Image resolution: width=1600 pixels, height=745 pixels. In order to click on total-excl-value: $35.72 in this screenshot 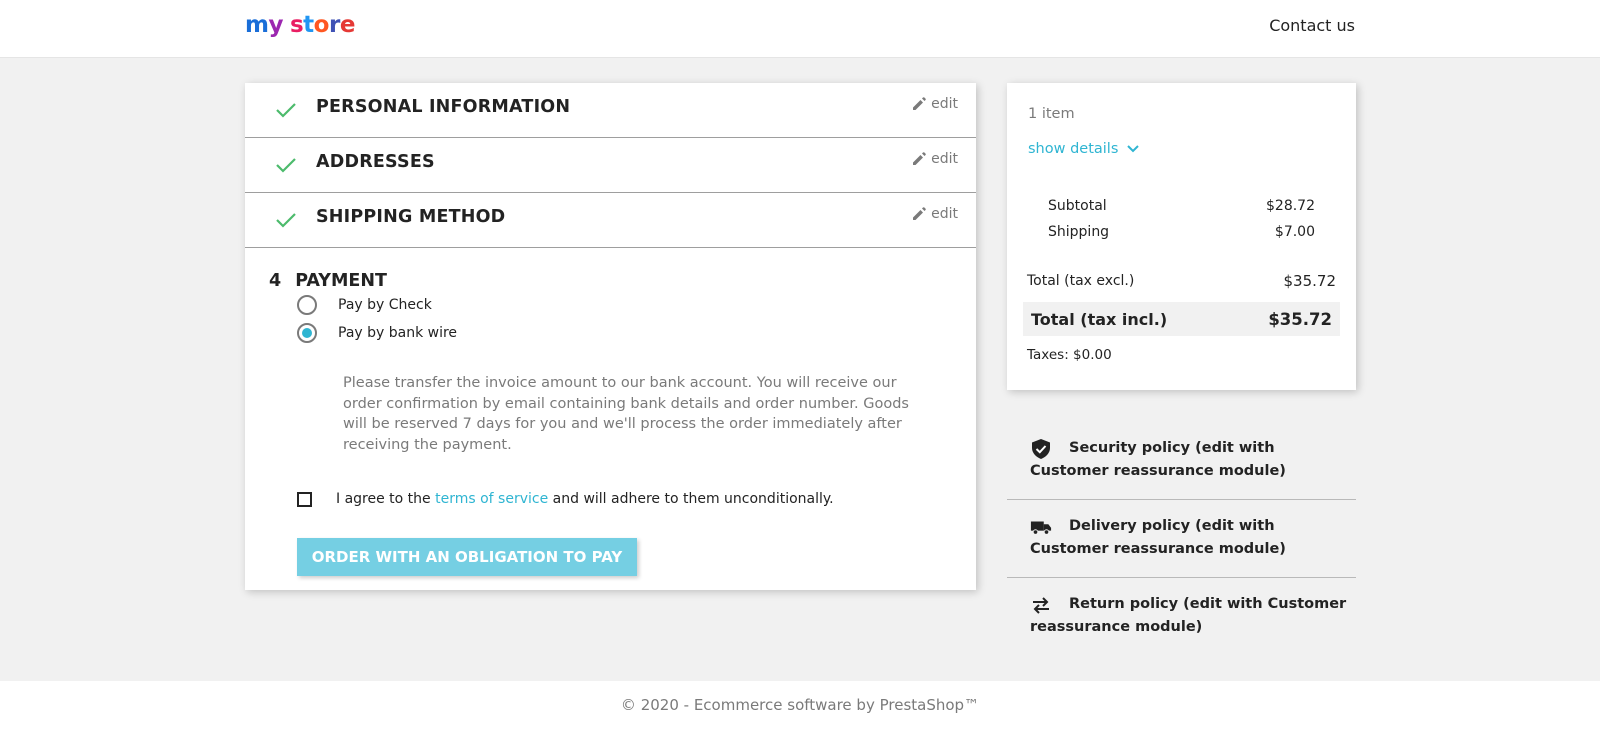, I will do `click(1310, 281)`.